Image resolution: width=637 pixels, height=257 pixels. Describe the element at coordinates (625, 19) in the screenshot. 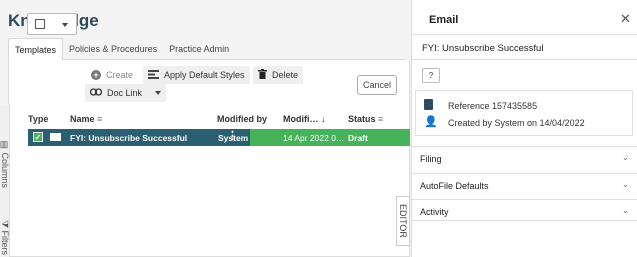

I see `close-icon: ✕` at that location.